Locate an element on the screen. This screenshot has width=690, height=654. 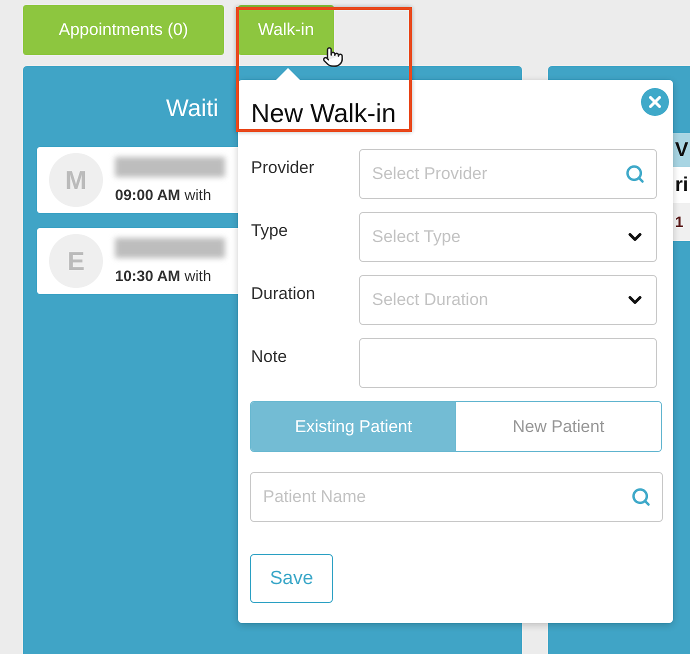
field-label: Note is located at coordinates (269, 356).